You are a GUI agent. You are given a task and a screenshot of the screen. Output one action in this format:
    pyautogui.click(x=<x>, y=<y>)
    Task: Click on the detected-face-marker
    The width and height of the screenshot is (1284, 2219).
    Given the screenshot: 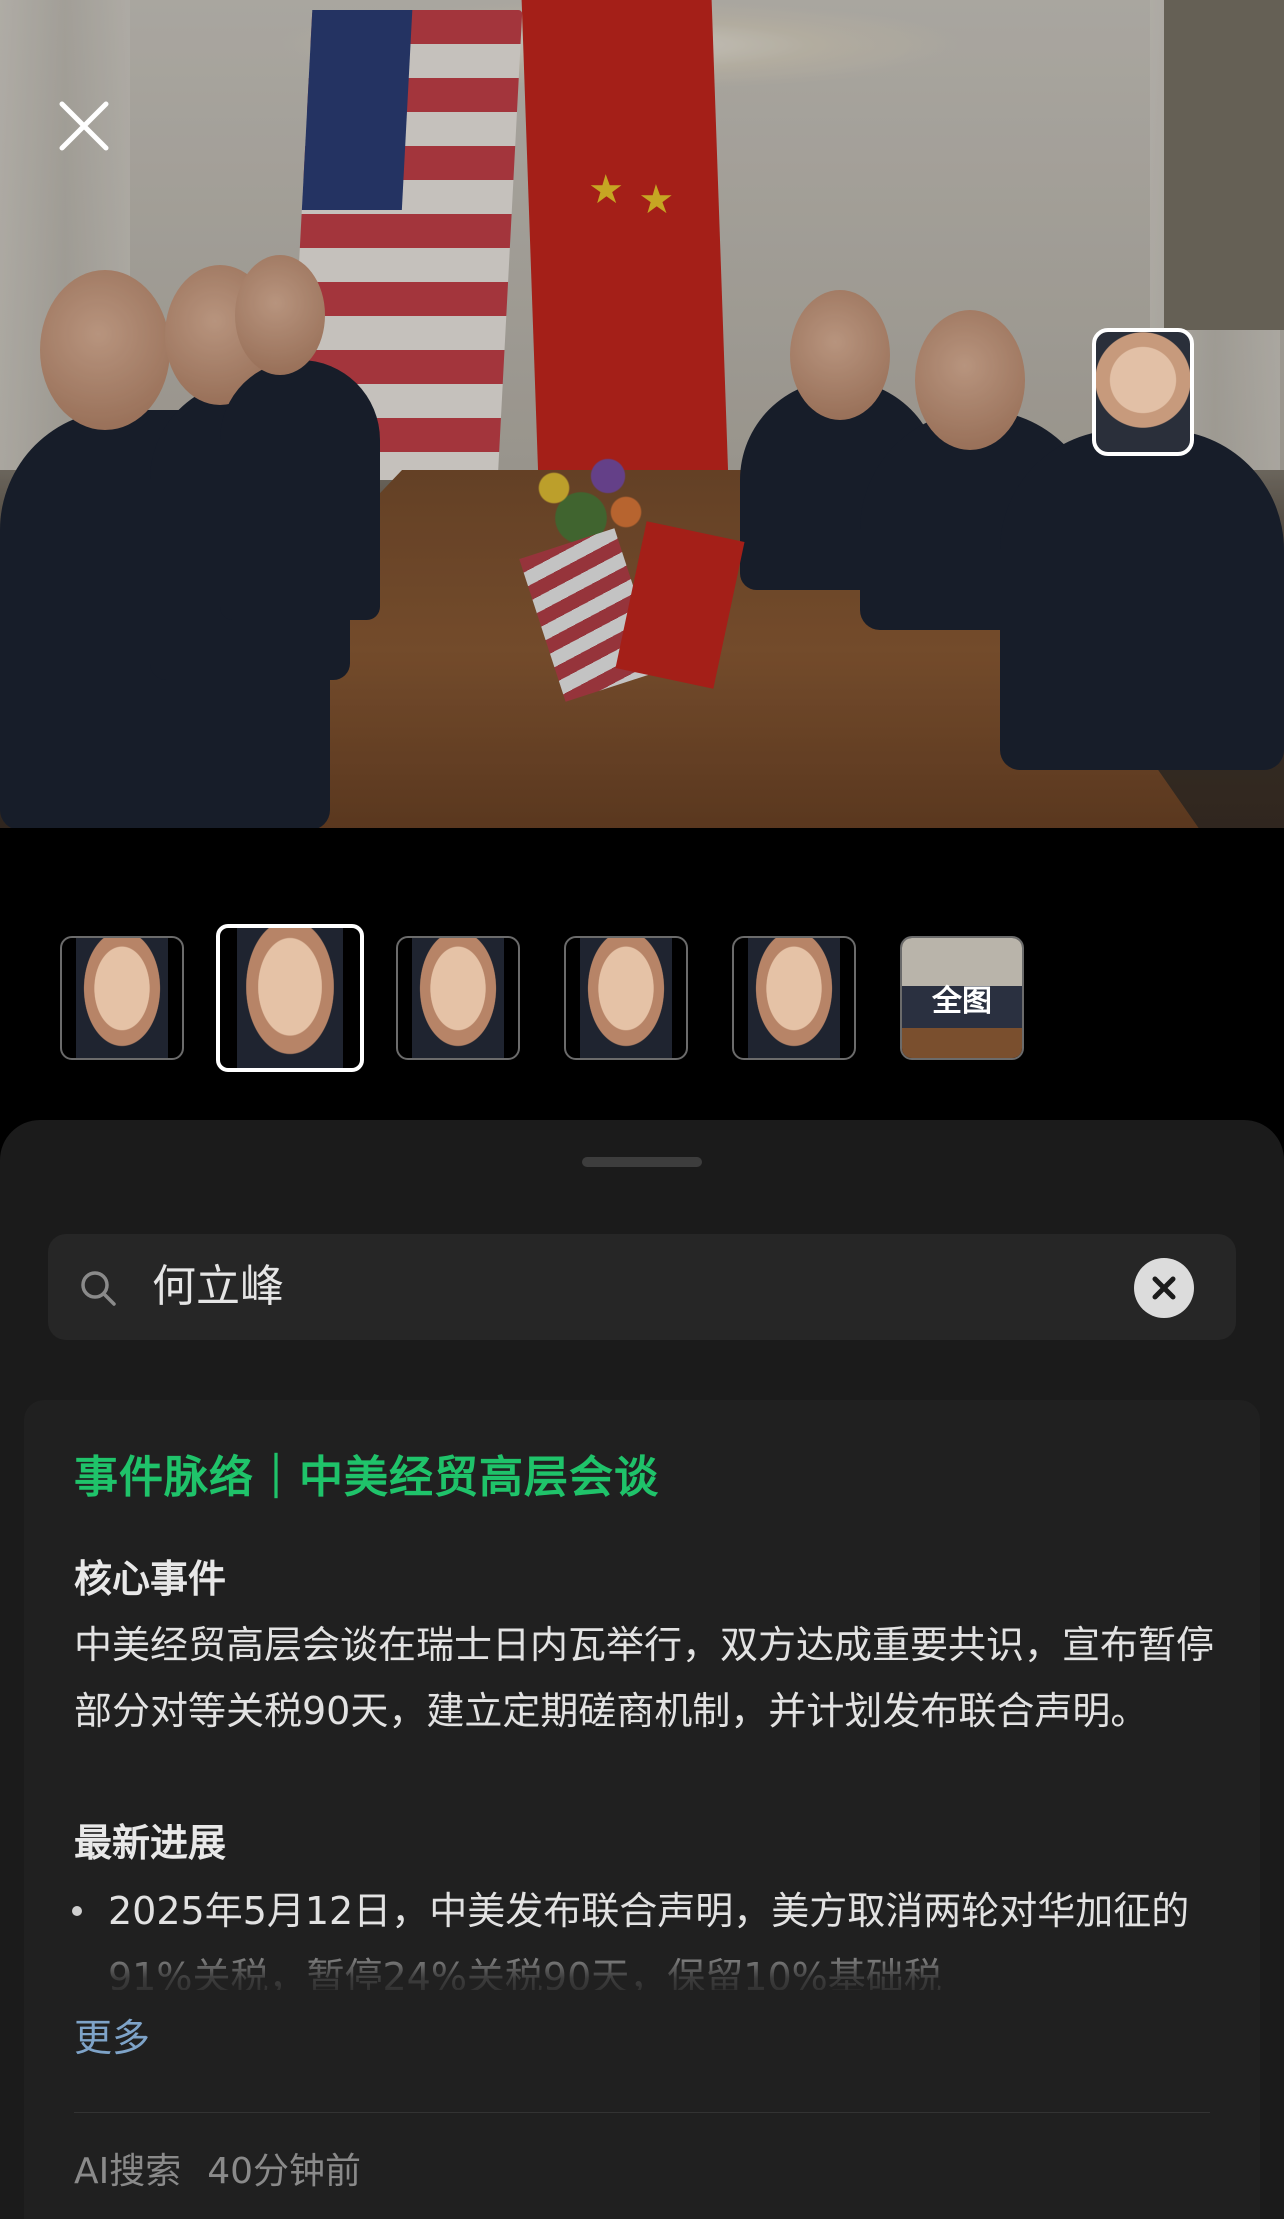 What is the action you would take?
    pyautogui.click(x=1143, y=392)
    